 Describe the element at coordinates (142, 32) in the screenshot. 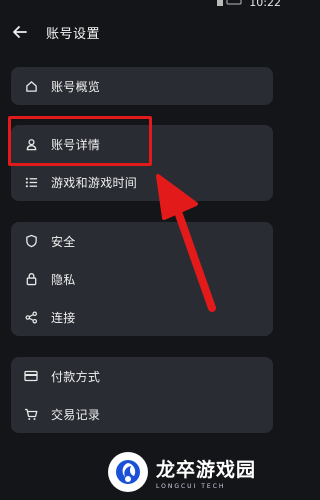

I see `header: 账号设置` at that location.